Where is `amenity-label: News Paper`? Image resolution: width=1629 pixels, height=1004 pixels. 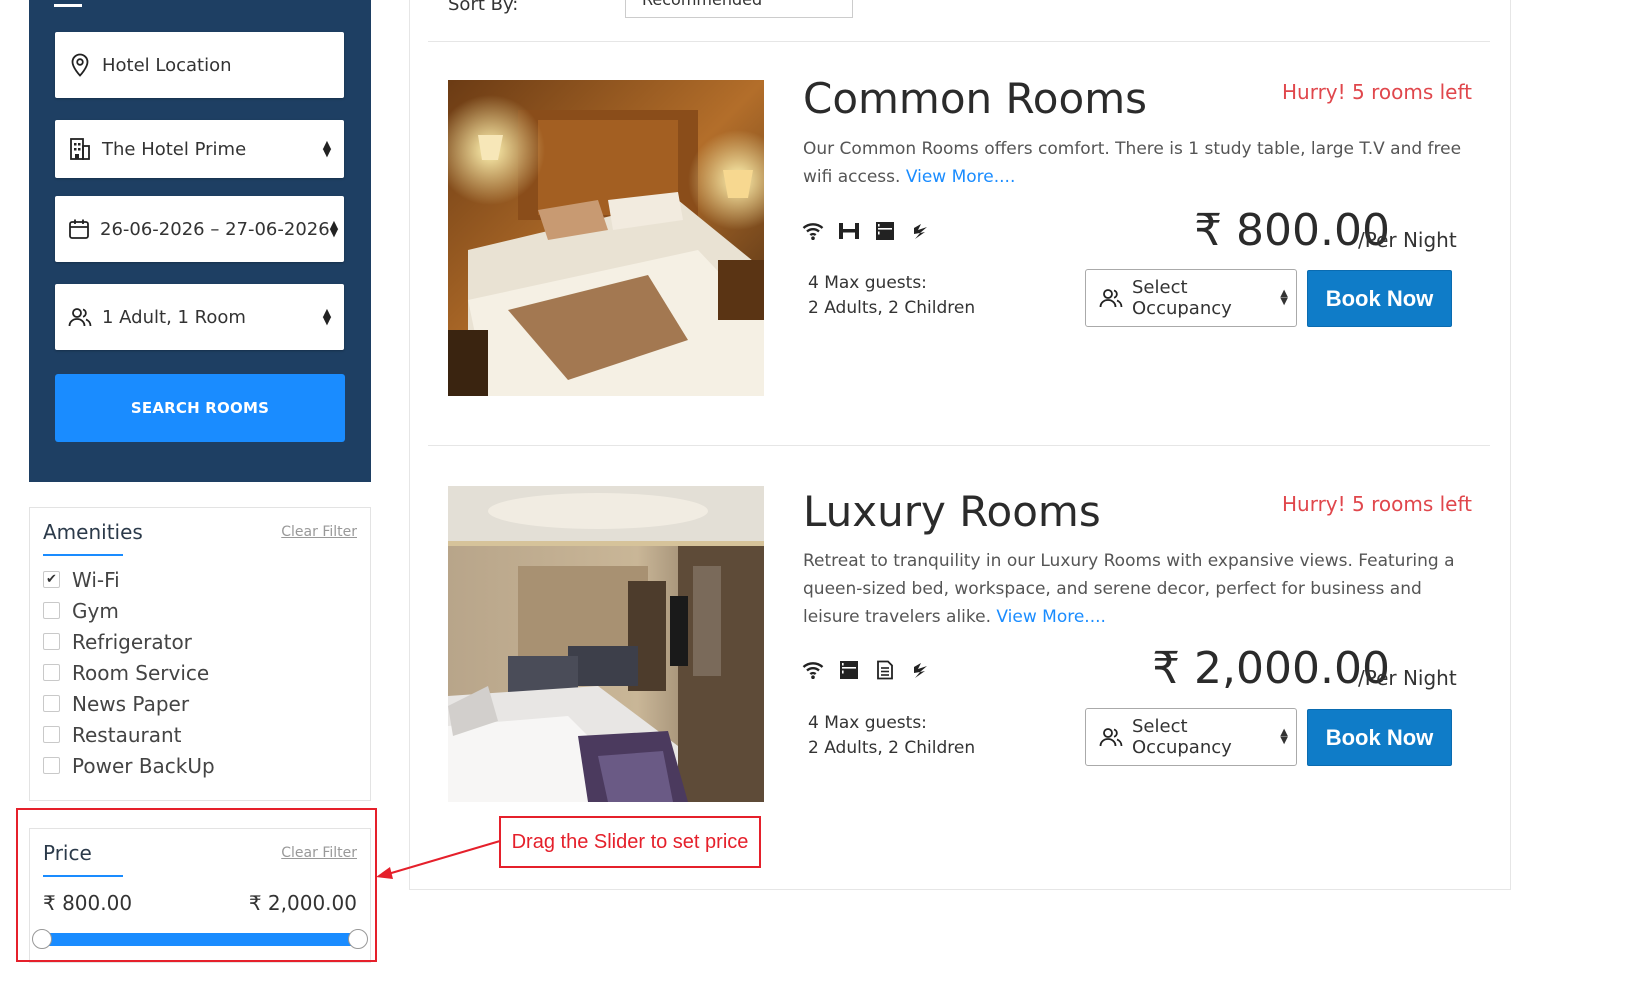 amenity-label: News Paper is located at coordinates (131, 703).